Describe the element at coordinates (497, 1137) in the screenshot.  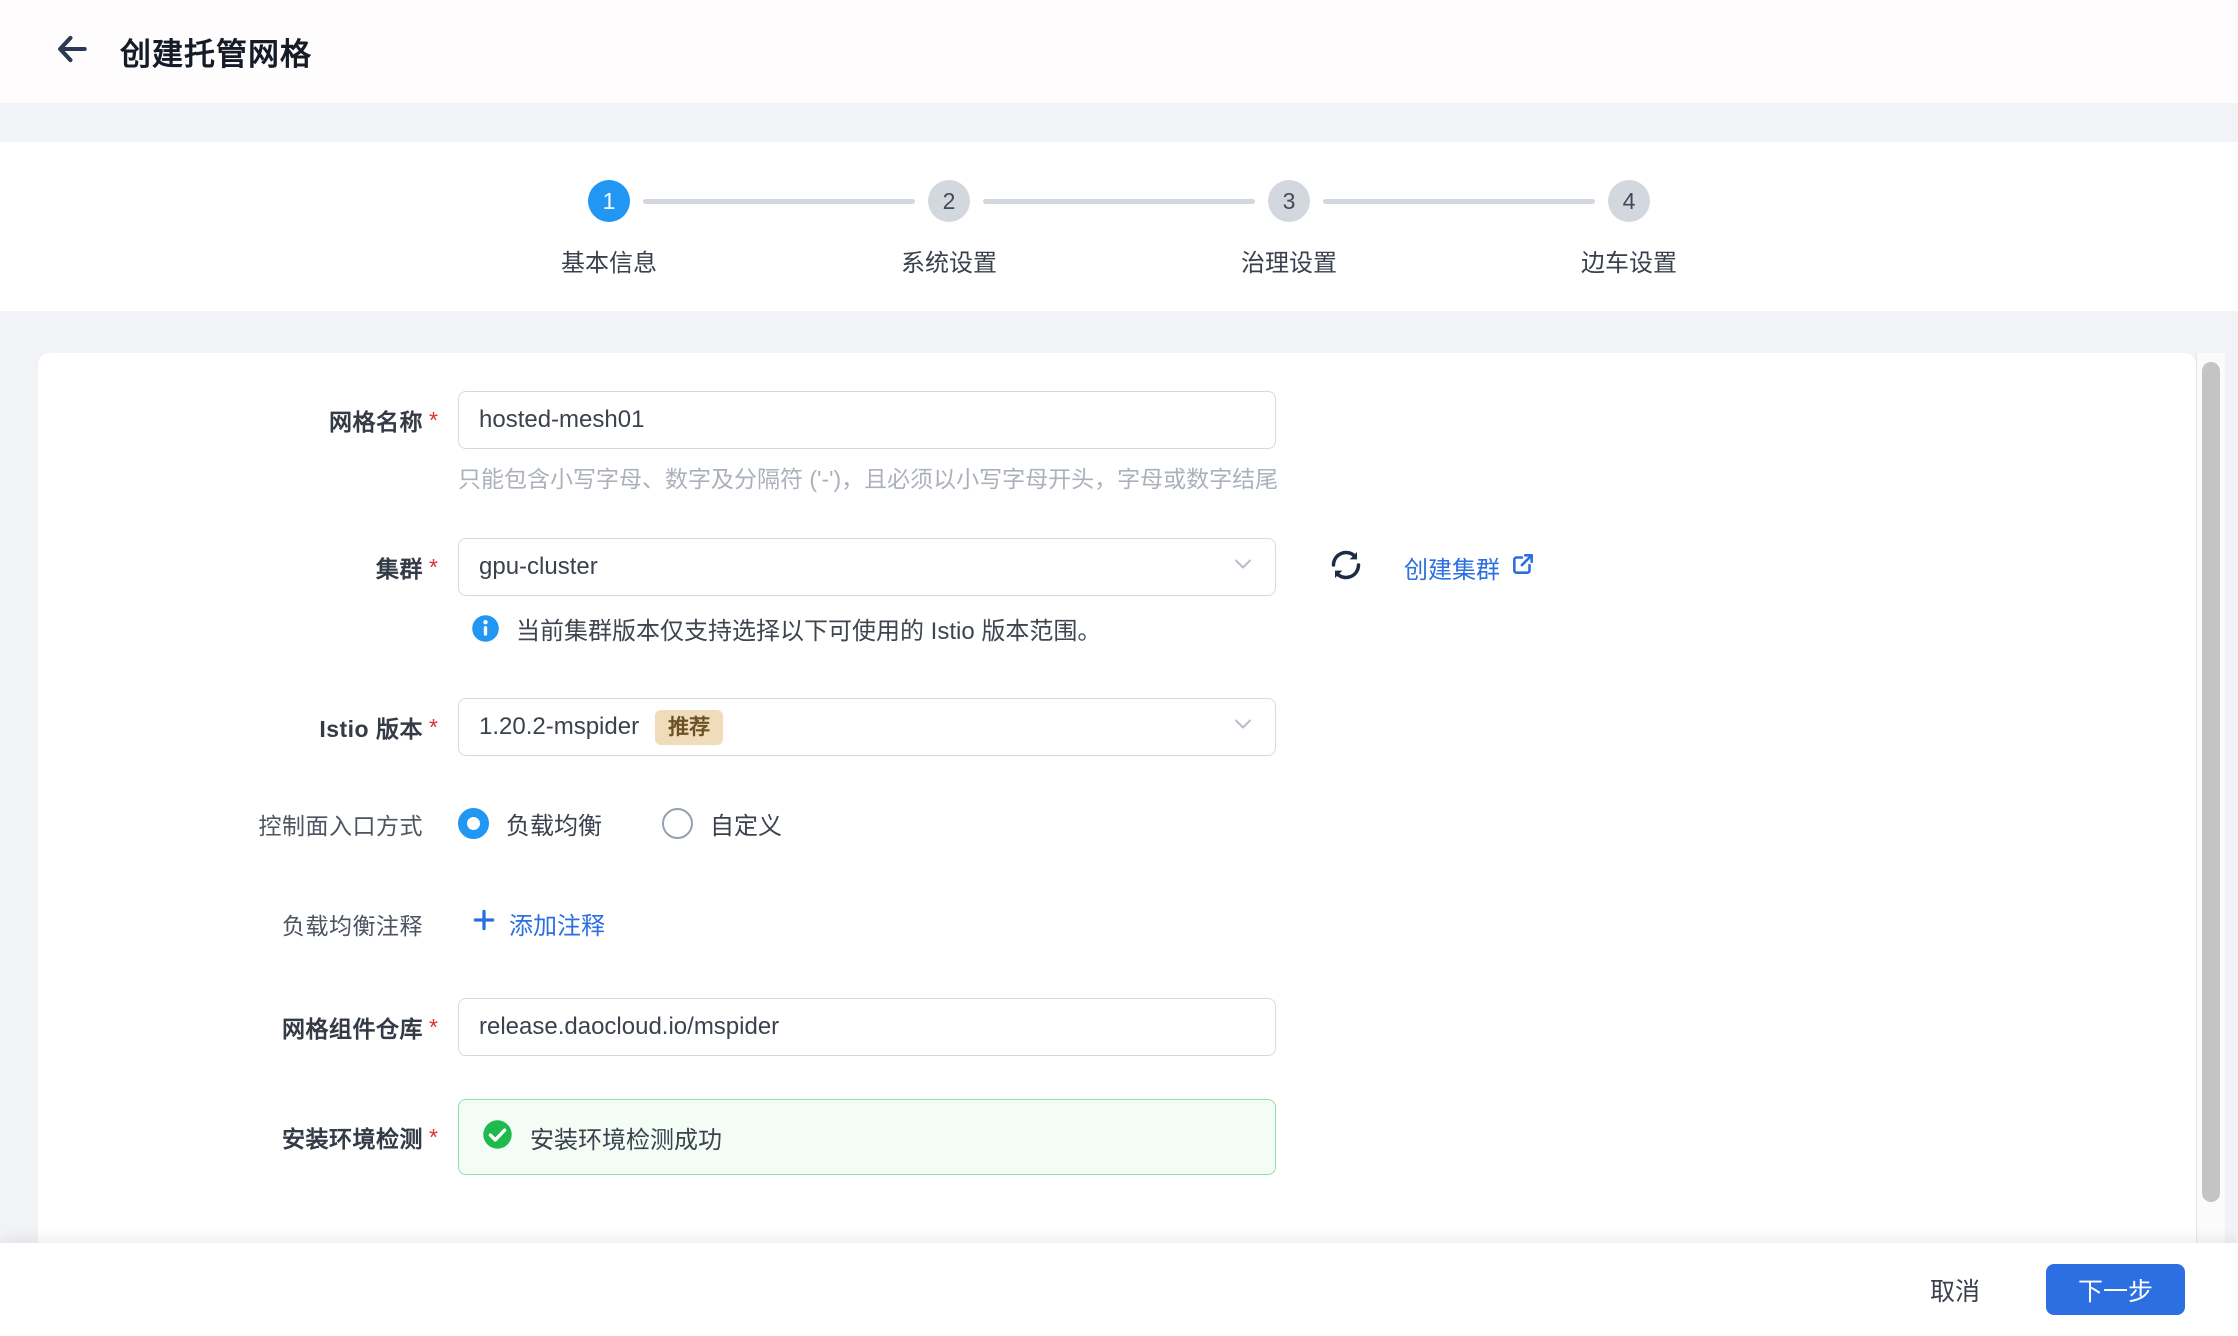
I see `check-circle-icon` at that location.